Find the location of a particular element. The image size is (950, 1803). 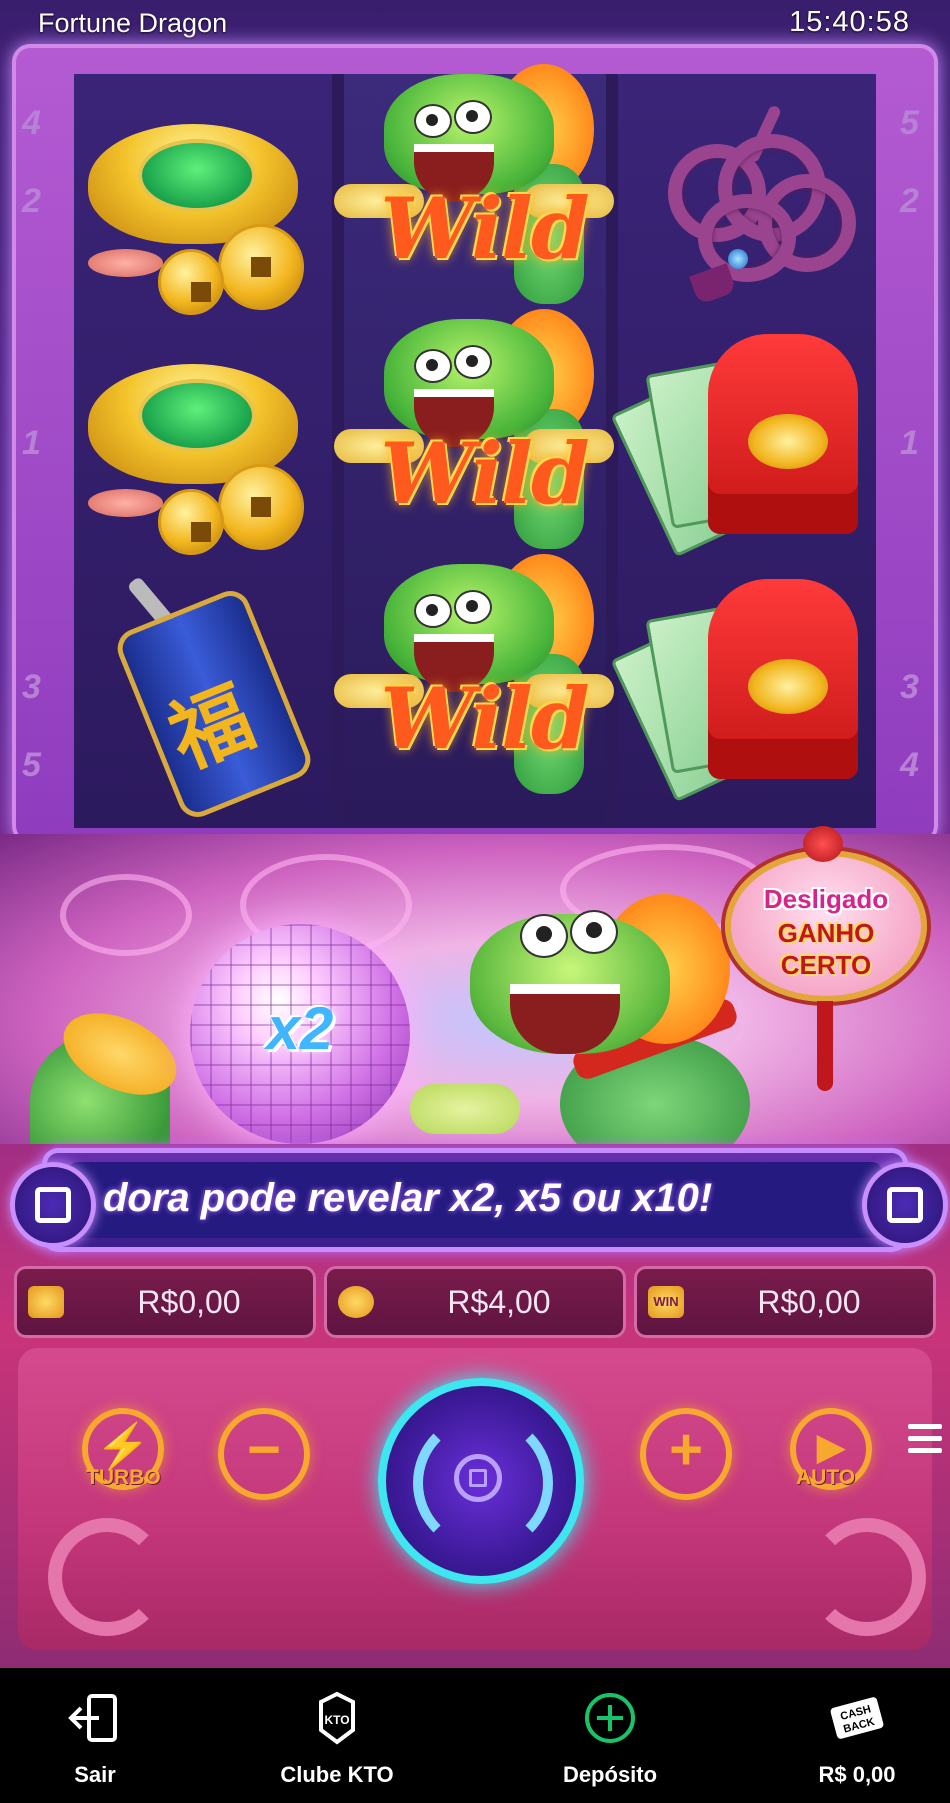

coins-icon is located at coordinates (356, 1302).